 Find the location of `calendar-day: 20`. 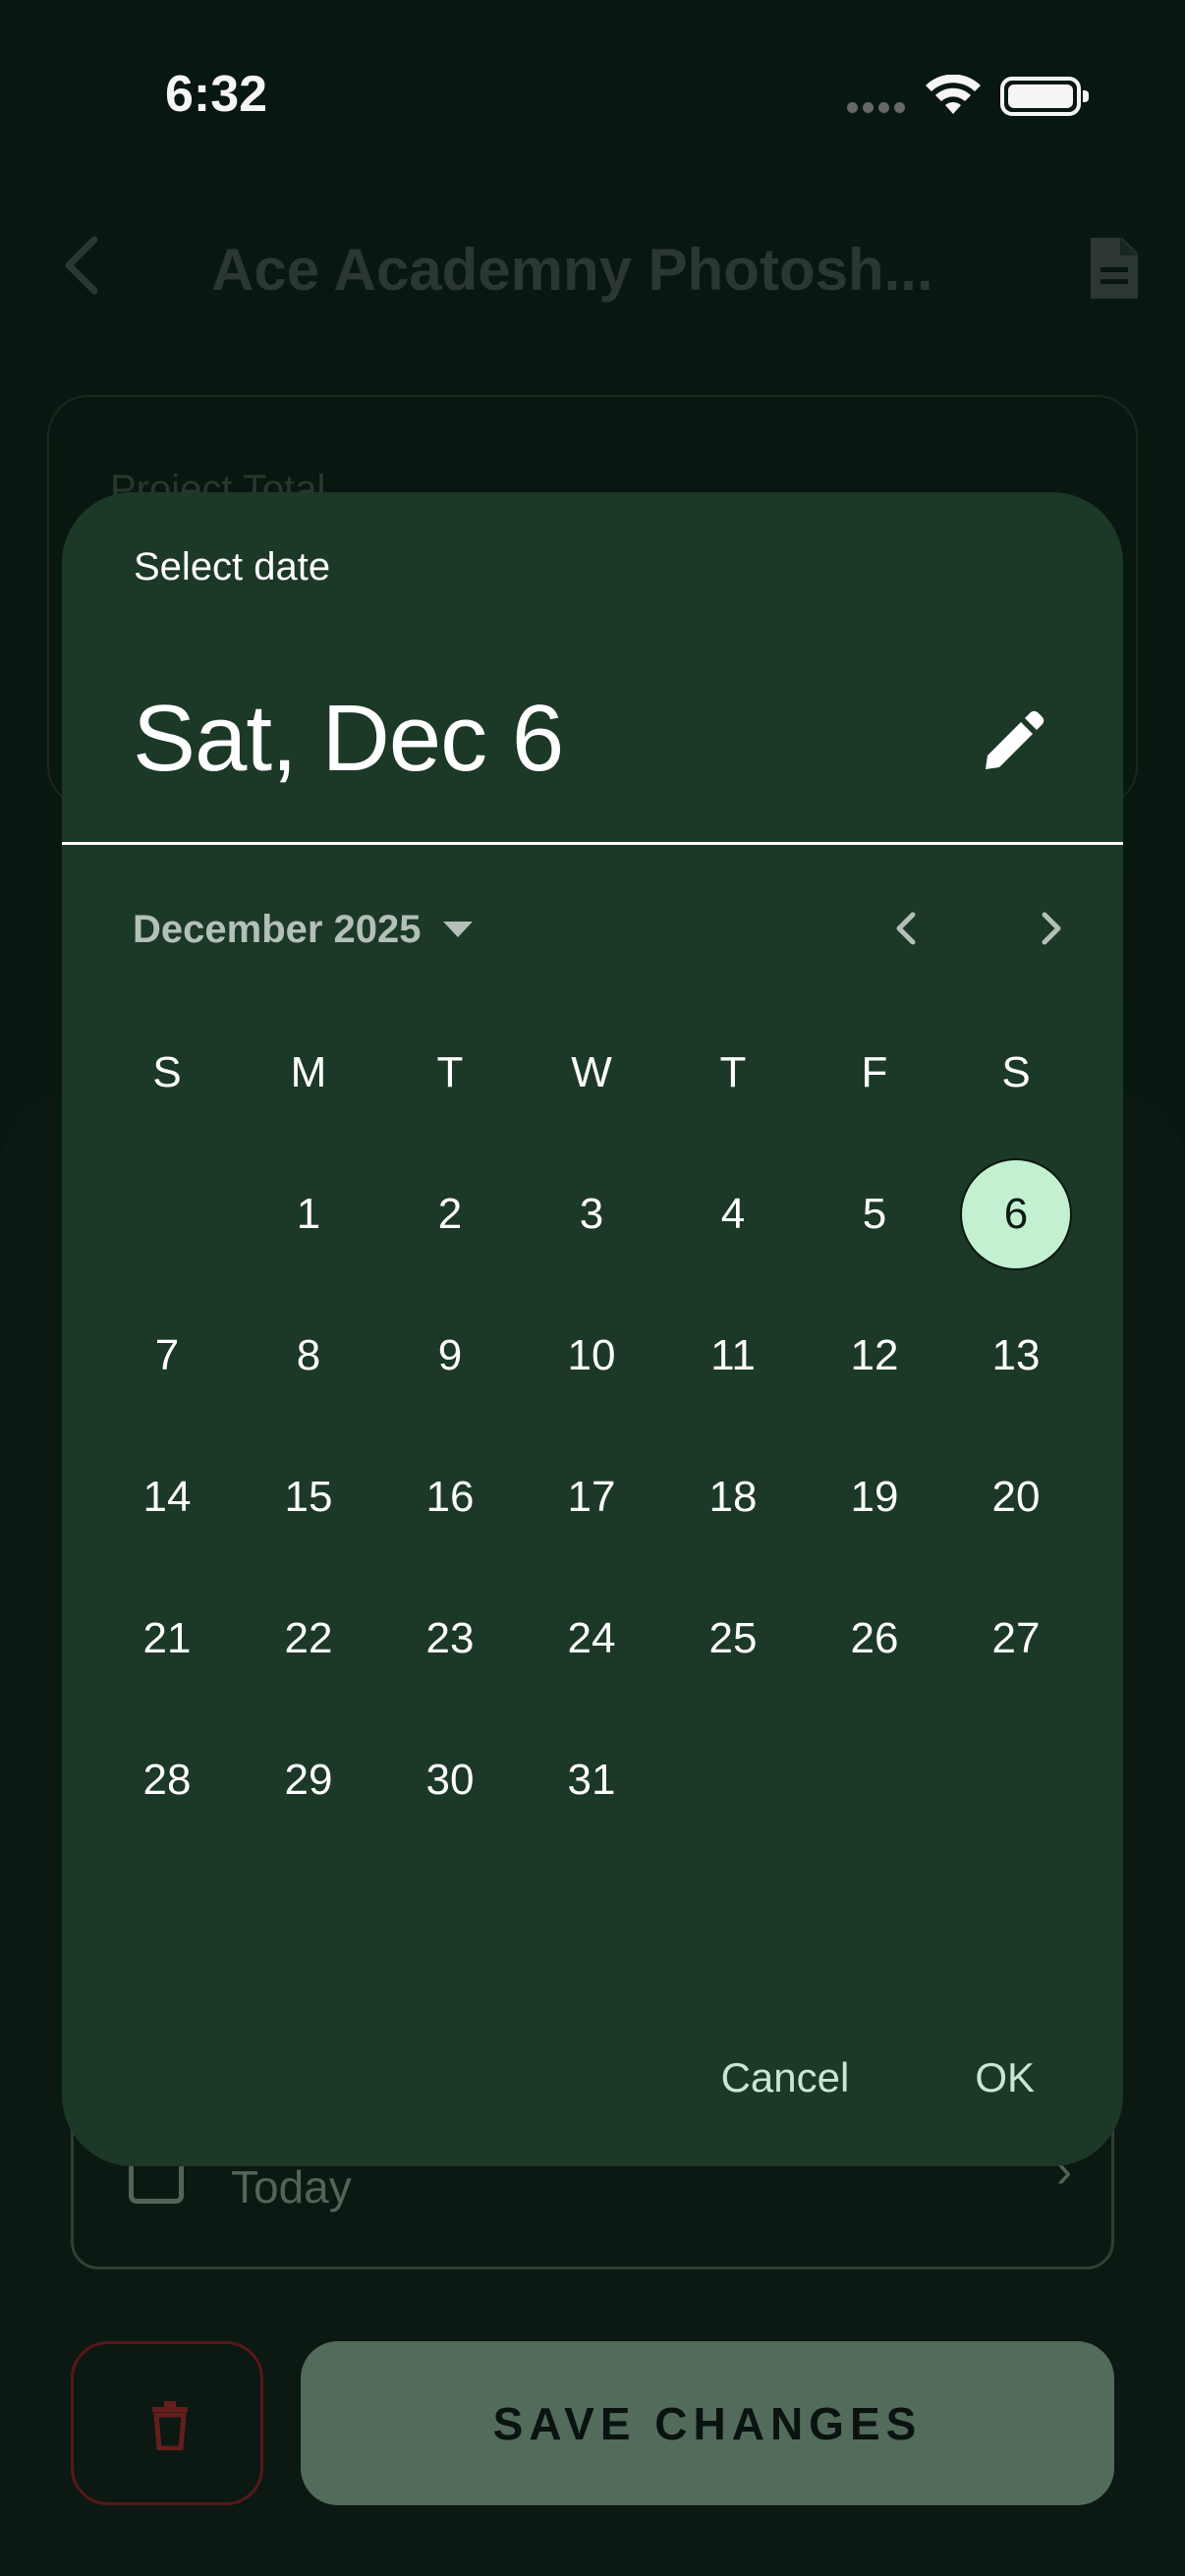

calendar-day: 20 is located at coordinates (1016, 1497).